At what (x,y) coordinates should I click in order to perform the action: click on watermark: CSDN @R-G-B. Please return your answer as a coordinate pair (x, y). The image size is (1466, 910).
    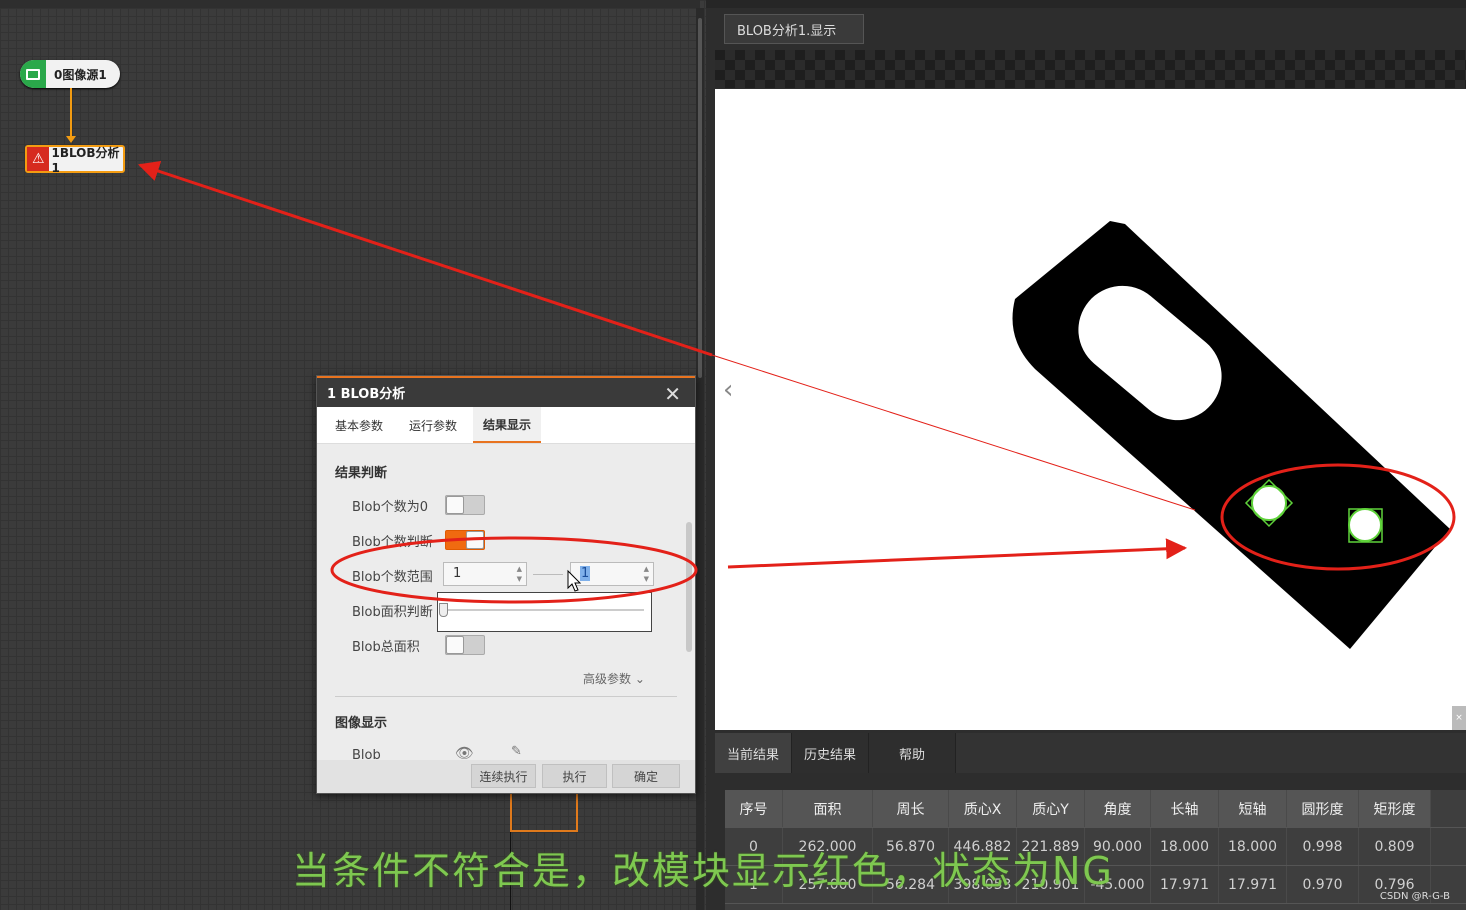
    Looking at the image, I should click on (1414, 896).